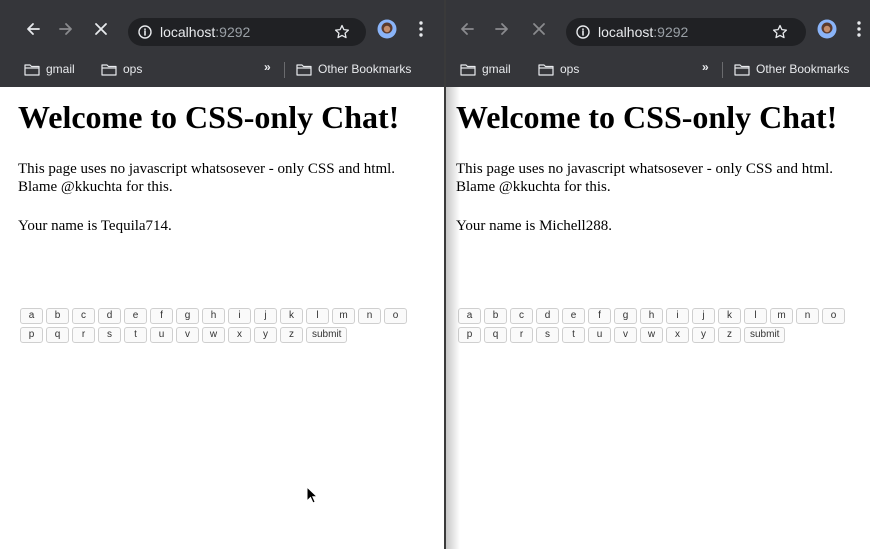 This screenshot has height=549, width=870. I want to click on bookmark-label: gmail, so click(60, 69).